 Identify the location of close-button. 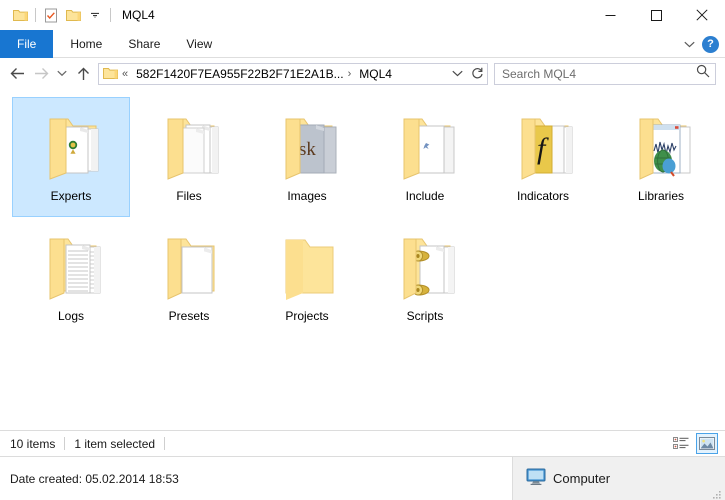
(702, 15).